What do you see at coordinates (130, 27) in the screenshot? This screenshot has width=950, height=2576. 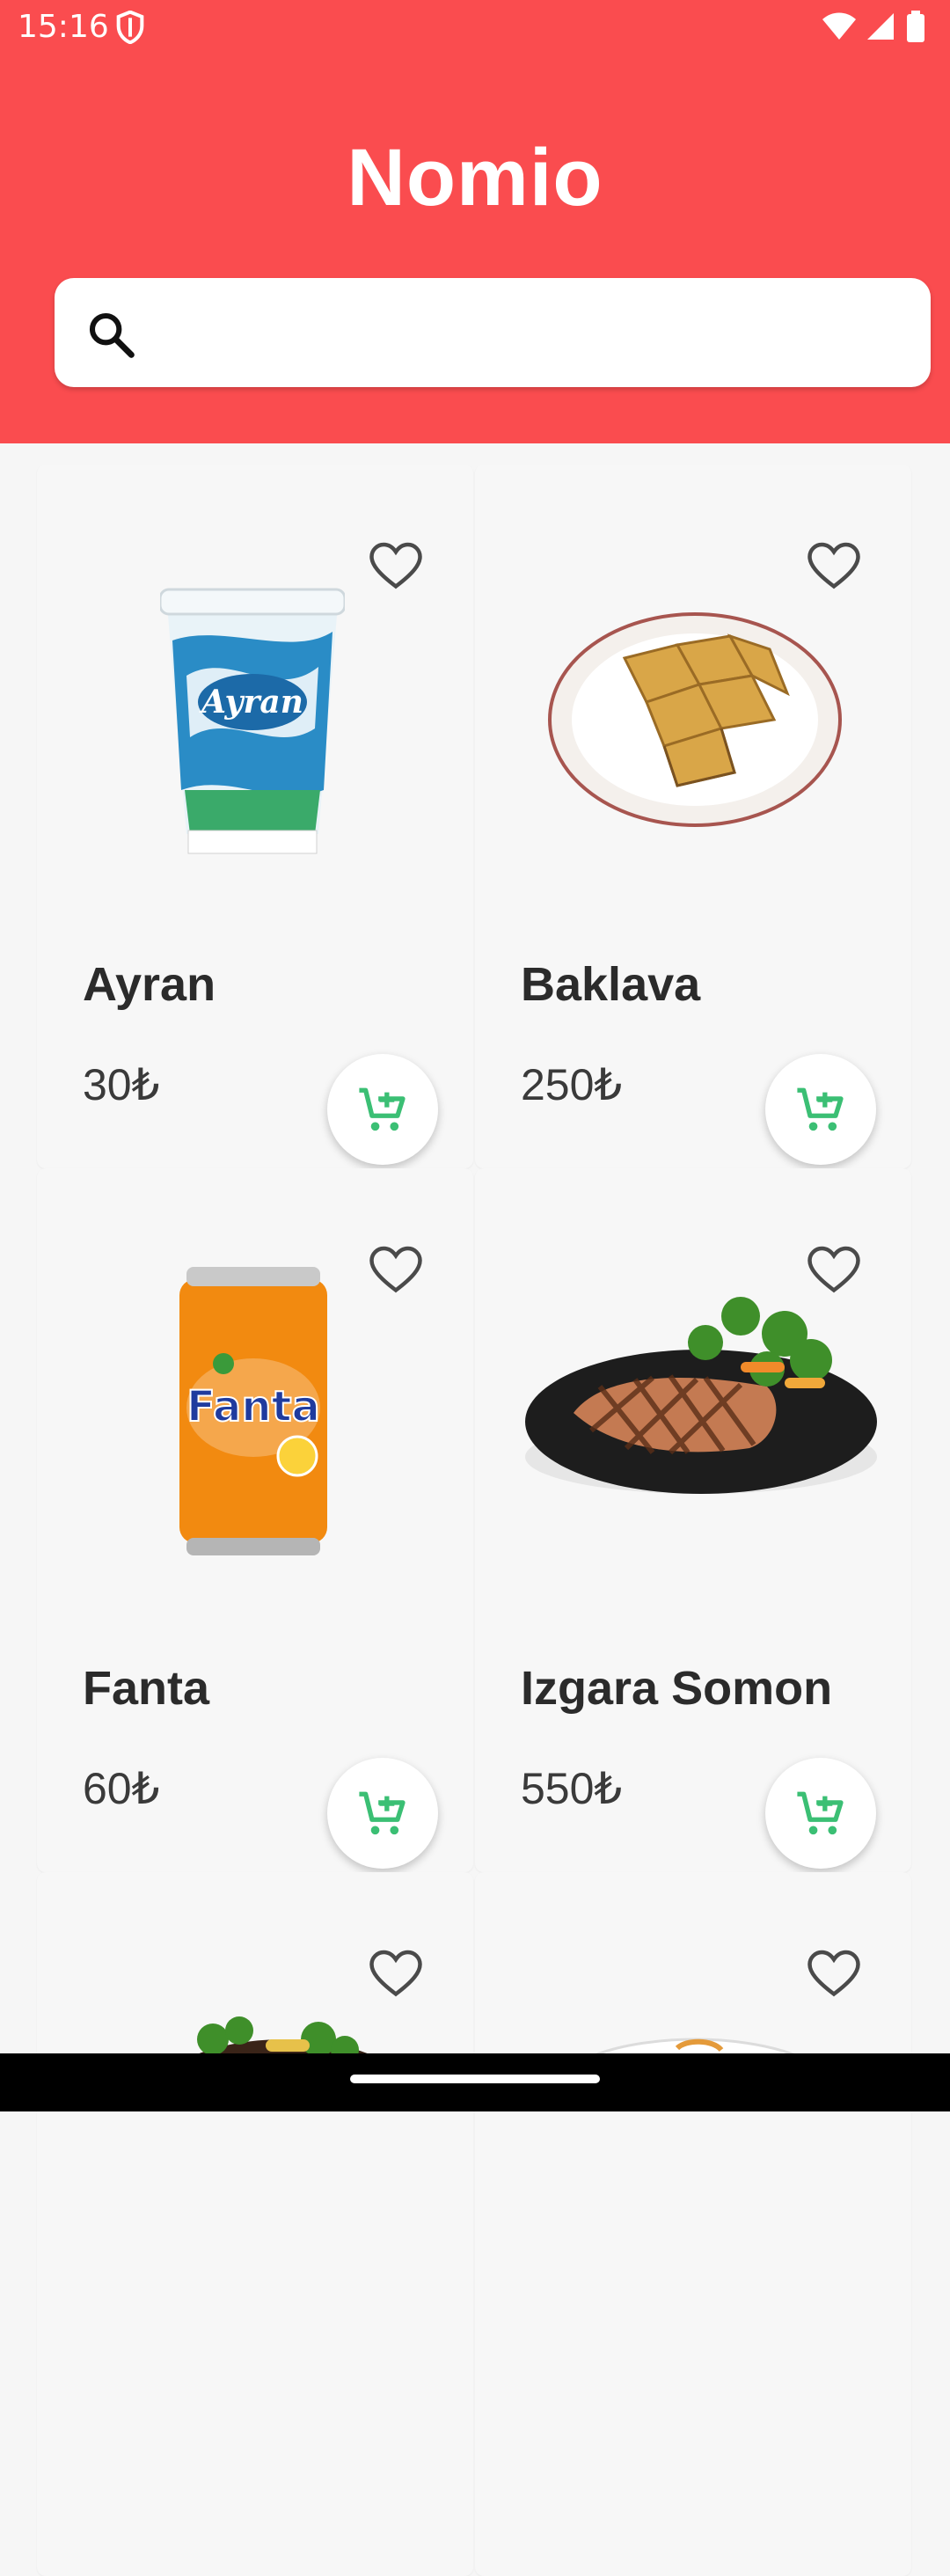 I see `shield-icon` at bounding box center [130, 27].